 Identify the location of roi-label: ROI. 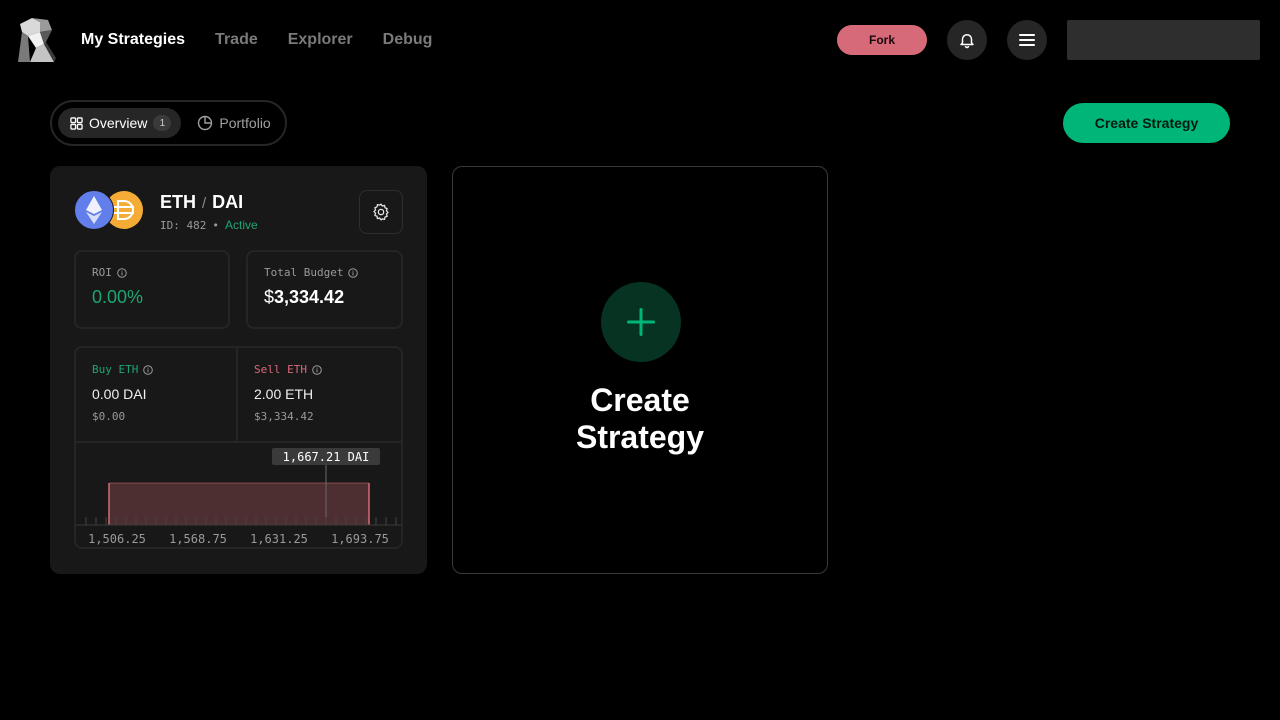
(102, 272).